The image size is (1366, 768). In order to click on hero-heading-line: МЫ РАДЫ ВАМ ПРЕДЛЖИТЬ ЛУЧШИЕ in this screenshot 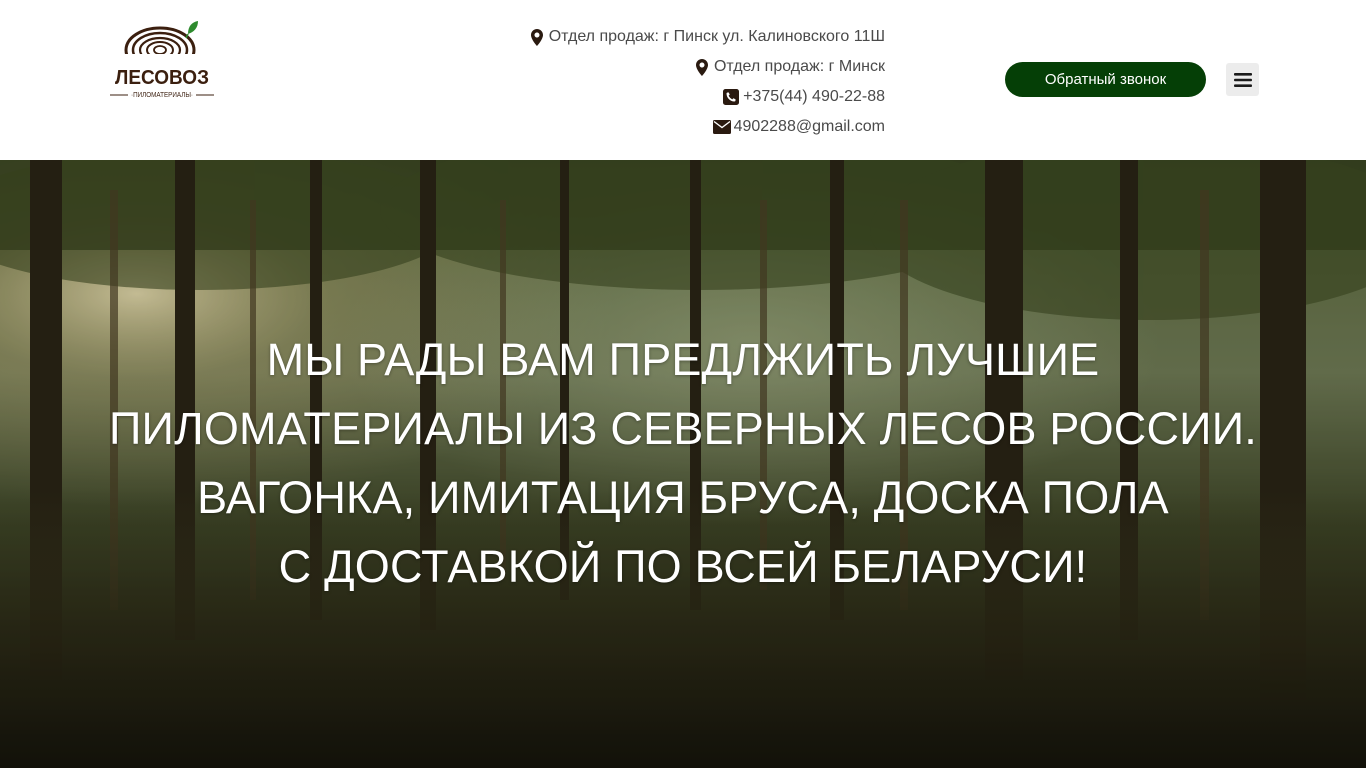, I will do `click(683, 359)`.